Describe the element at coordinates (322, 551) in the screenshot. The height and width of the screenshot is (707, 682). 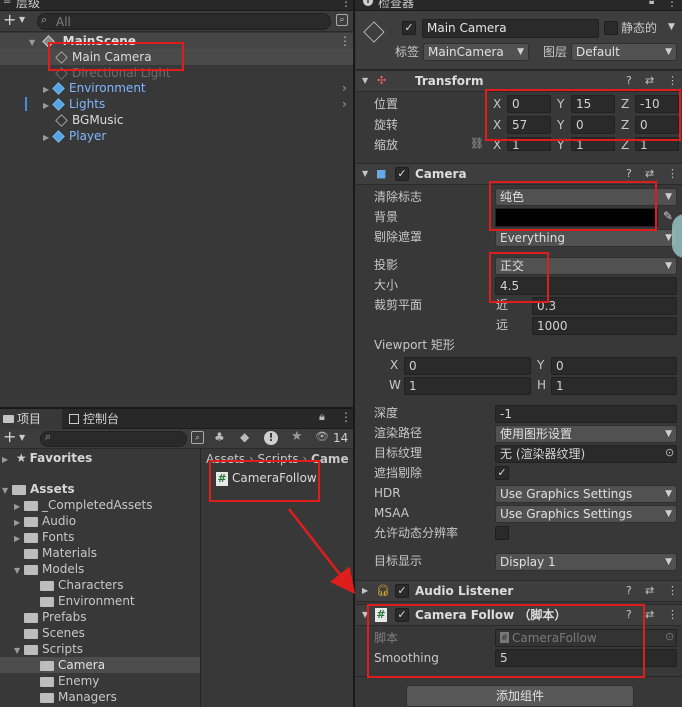
I see `annotation-arrow` at that location.